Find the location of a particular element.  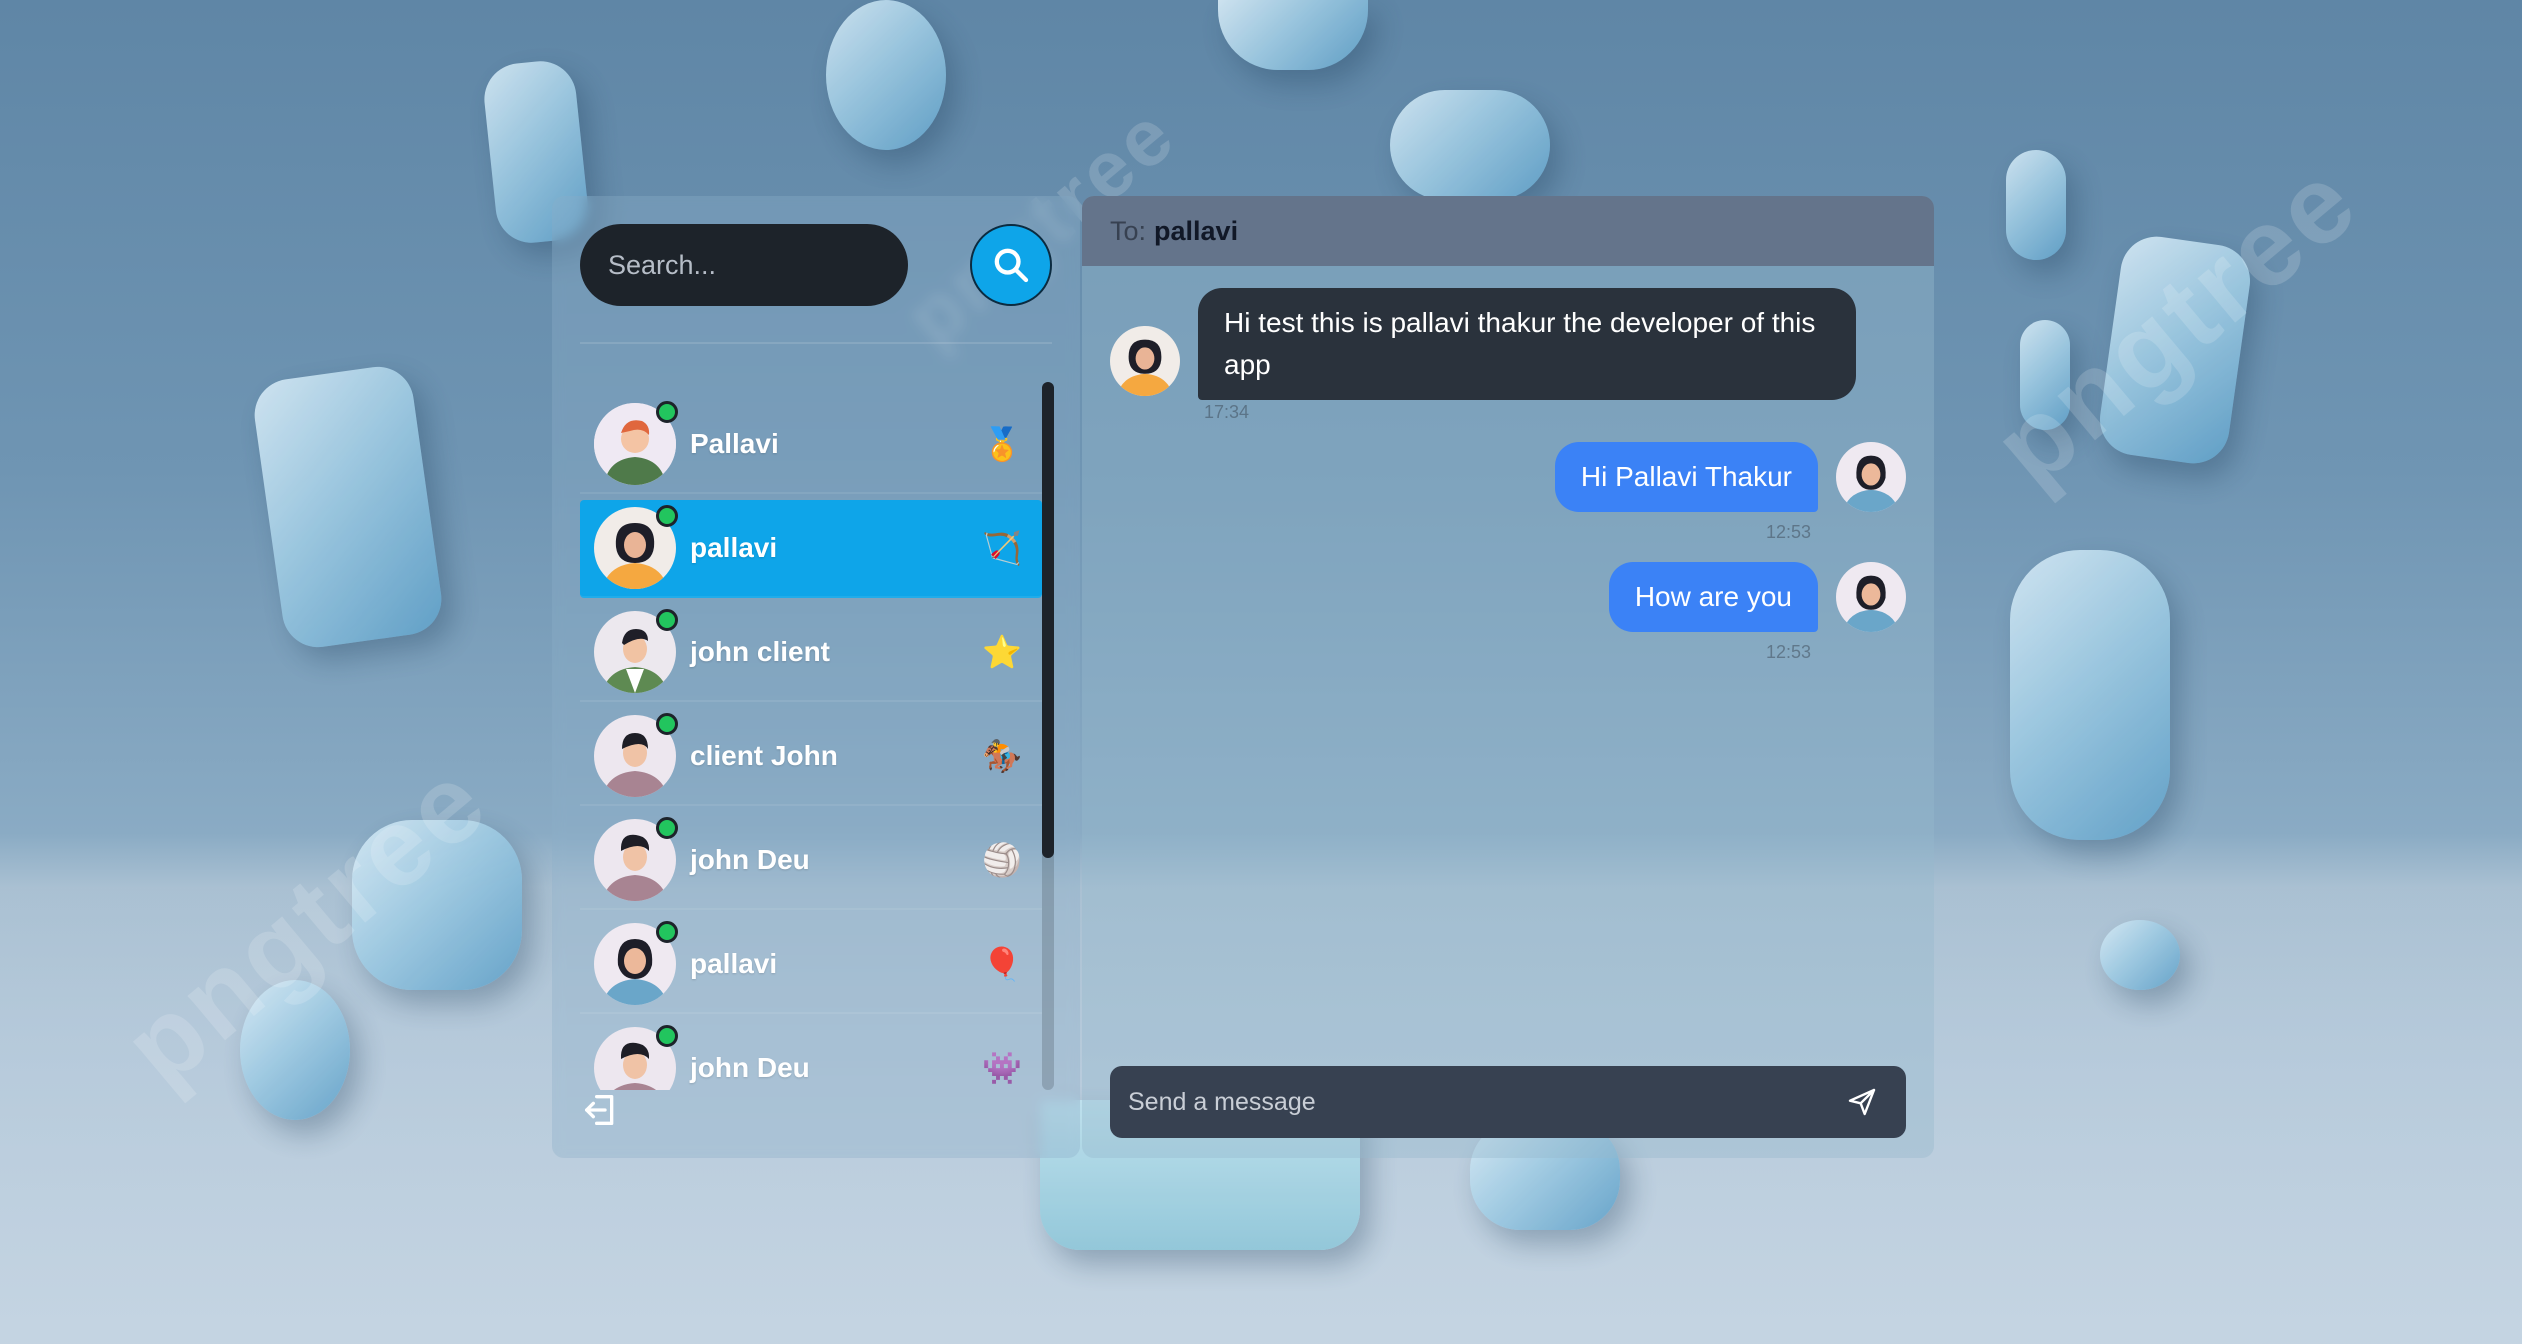

logout-button is located at coordinates (602, 1112).